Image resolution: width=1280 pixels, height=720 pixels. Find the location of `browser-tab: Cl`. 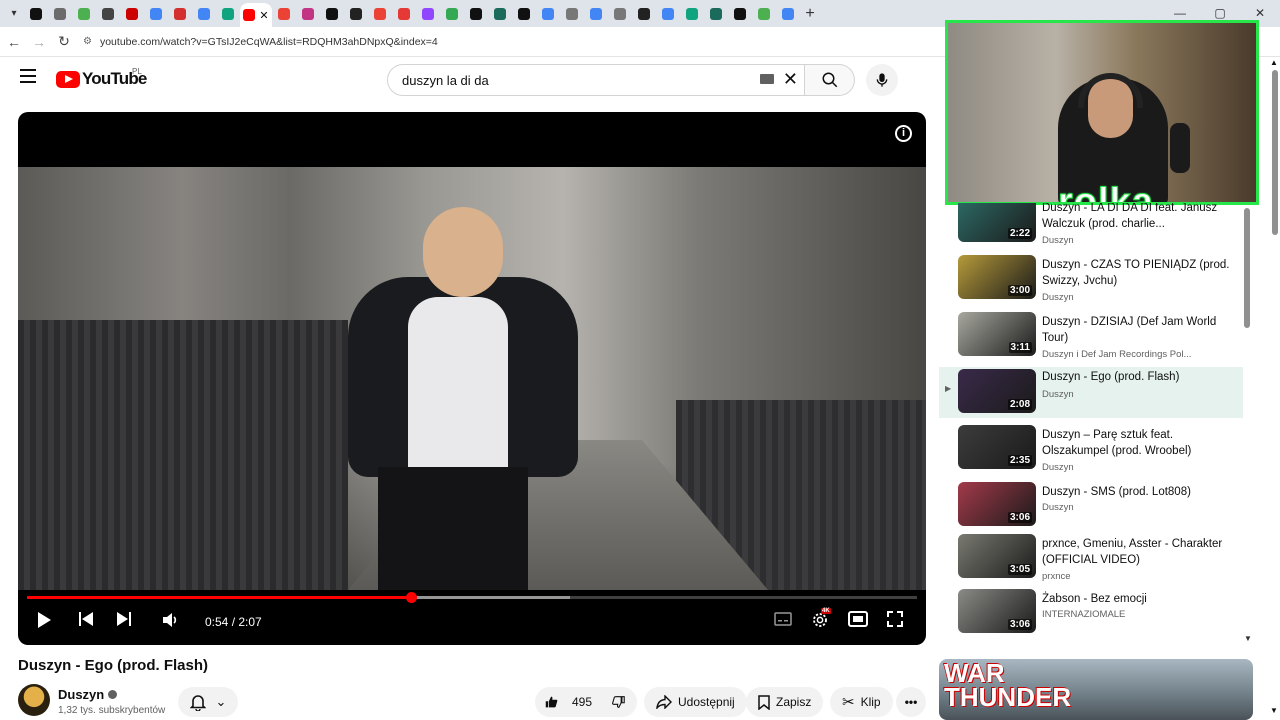

browser-tab: Cl is located at coordinates (356, 14).